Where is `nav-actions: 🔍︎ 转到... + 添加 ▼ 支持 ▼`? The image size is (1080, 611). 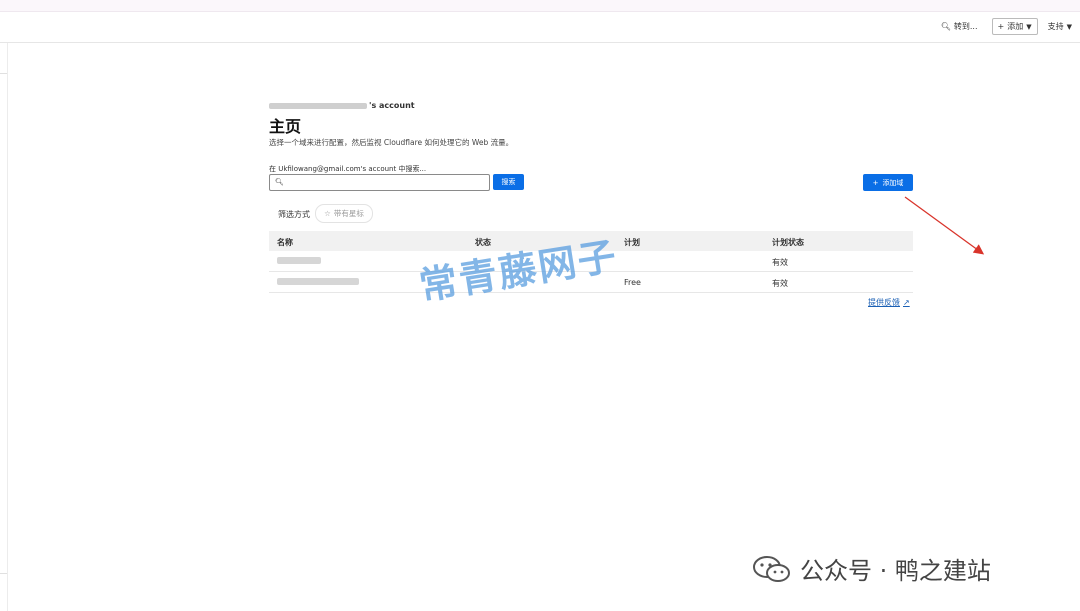 nav-actions: 🔍︎ 转到... + 添加 ▼ 支持 ▼ is located at coordinates (1006, 26).